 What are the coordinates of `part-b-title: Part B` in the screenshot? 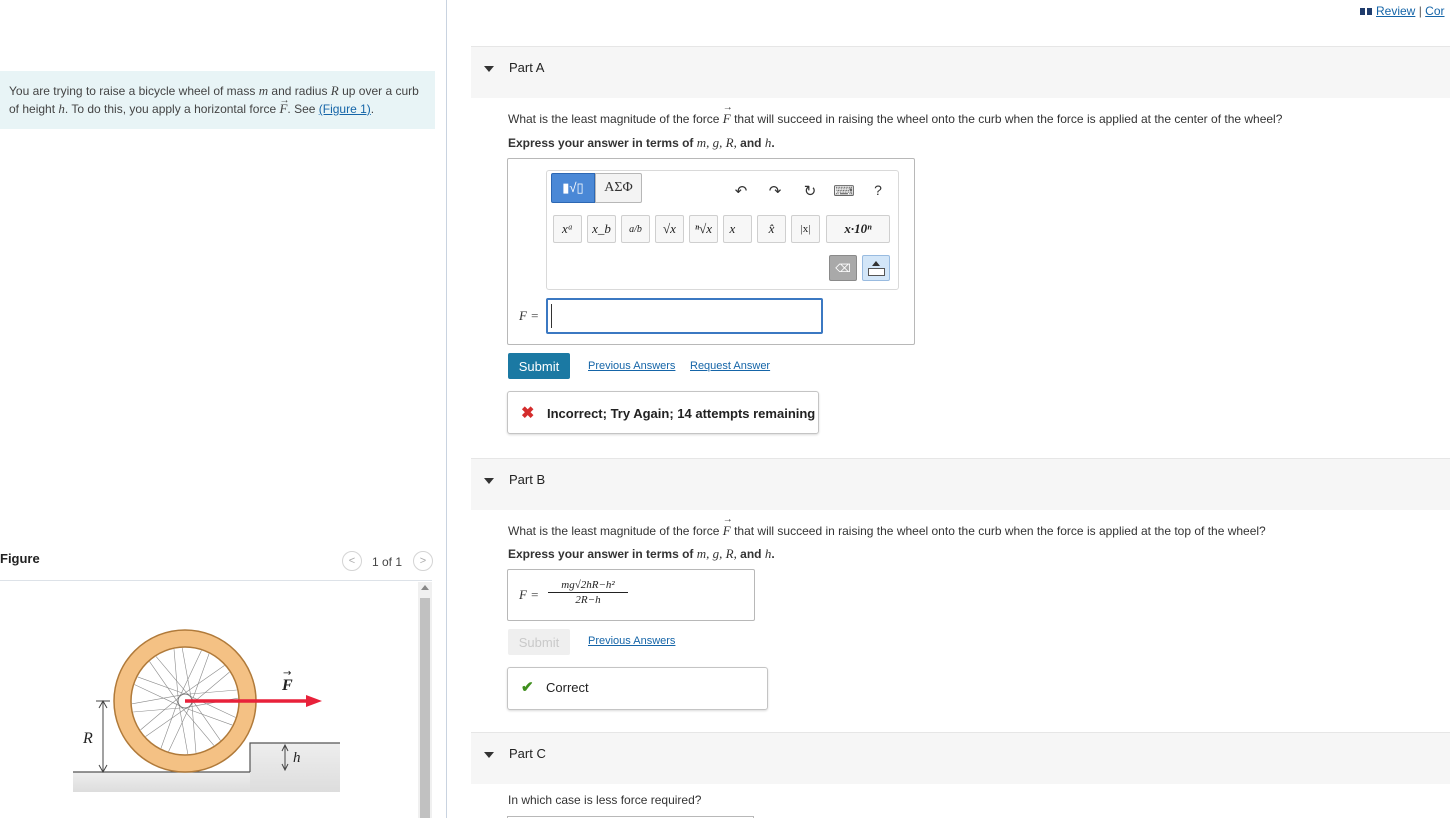 It's located at (527, 479).